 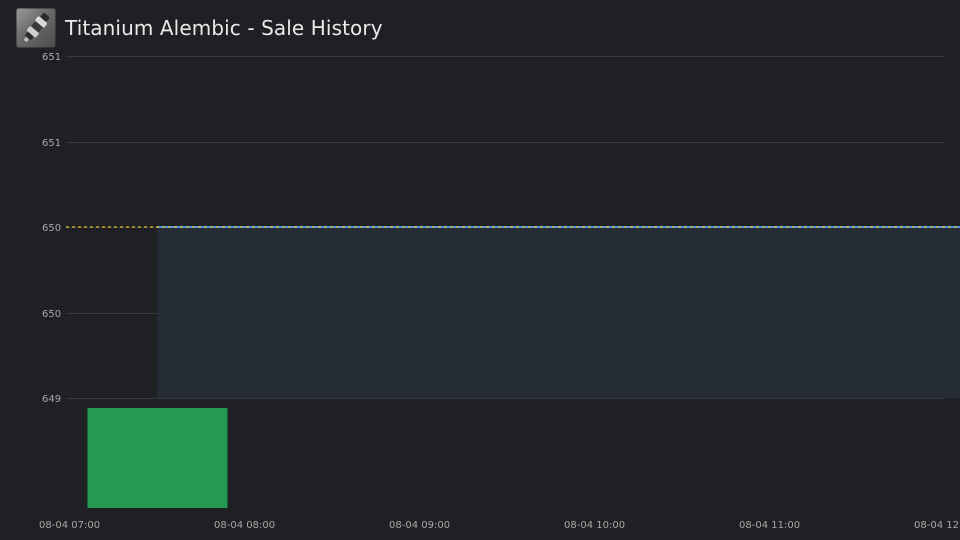 I want to click on y-tick-label: 649, so click(x=51, y=399).